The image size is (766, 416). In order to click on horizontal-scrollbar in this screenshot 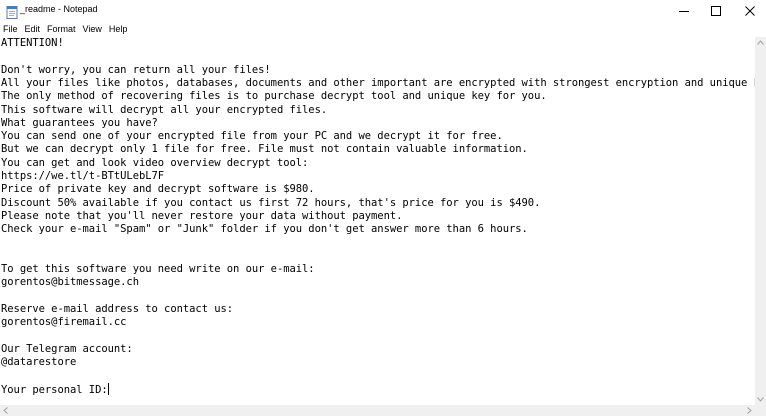, I will do `click(377, 410)`.